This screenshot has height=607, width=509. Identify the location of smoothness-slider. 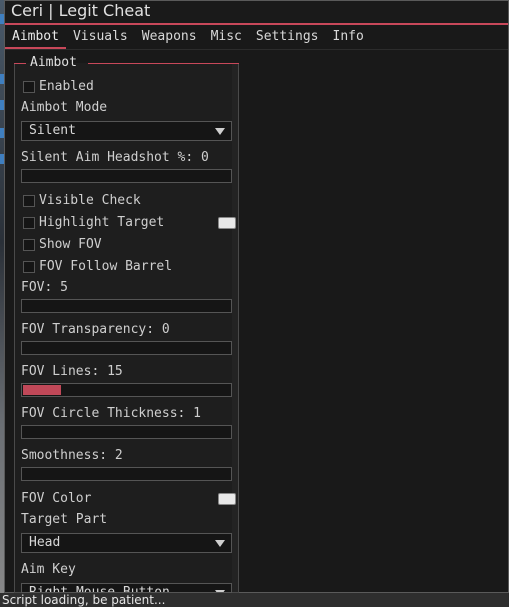
(126, 474).